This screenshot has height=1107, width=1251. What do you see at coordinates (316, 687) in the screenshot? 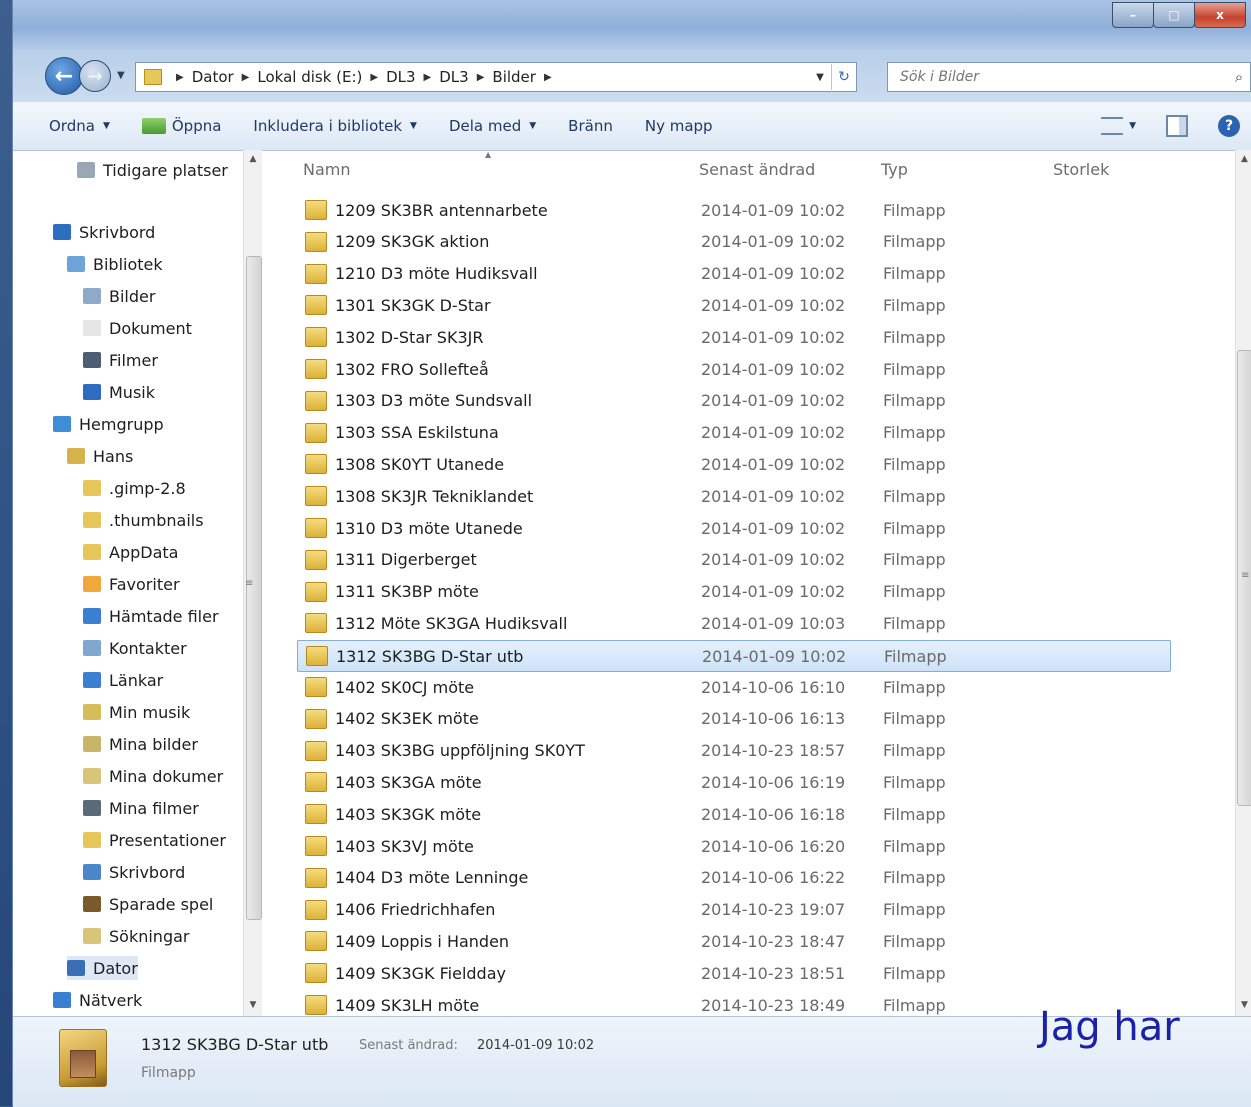
I see `folder-icon` at bounding box center [316, 687].